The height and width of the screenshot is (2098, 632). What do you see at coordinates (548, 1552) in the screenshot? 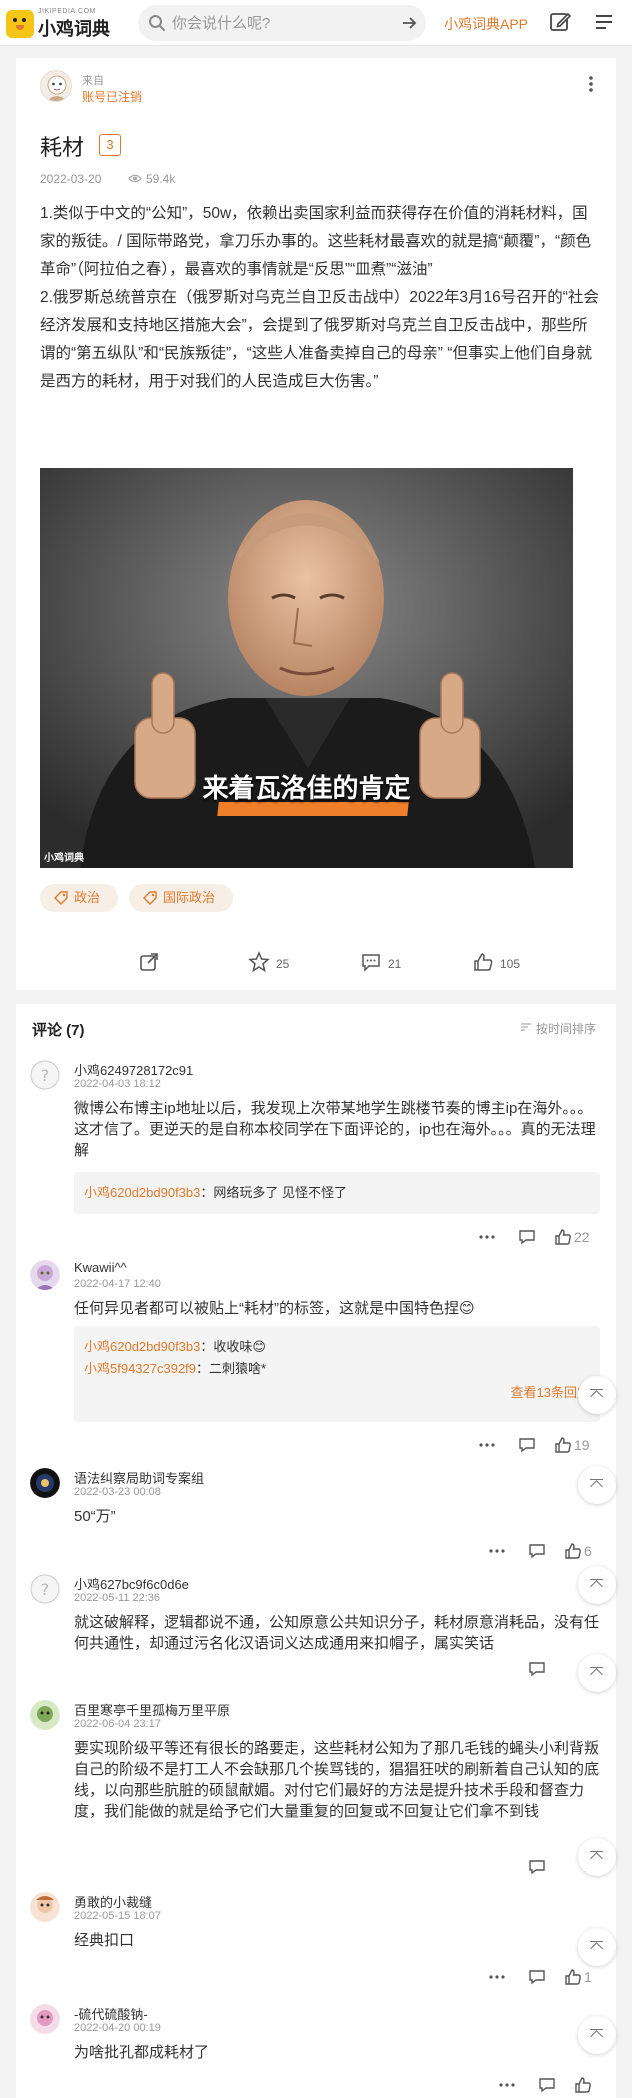
I see `comment-actions: 6` at bounding box center [548, 1552].